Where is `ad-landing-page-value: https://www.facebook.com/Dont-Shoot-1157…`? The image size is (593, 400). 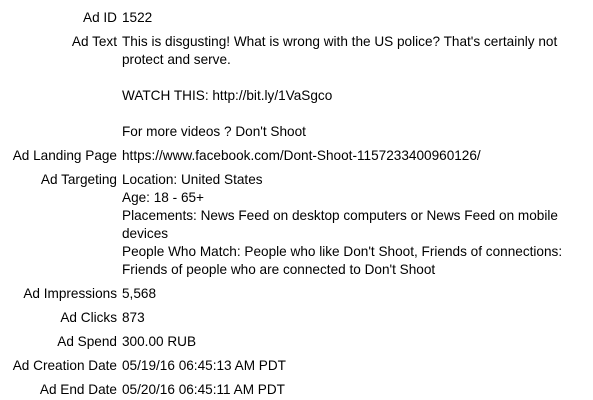
ad-landing-page-value: https://www.facebook.com/Dont-Shoot-1157… is located at coordinates (301, 155).